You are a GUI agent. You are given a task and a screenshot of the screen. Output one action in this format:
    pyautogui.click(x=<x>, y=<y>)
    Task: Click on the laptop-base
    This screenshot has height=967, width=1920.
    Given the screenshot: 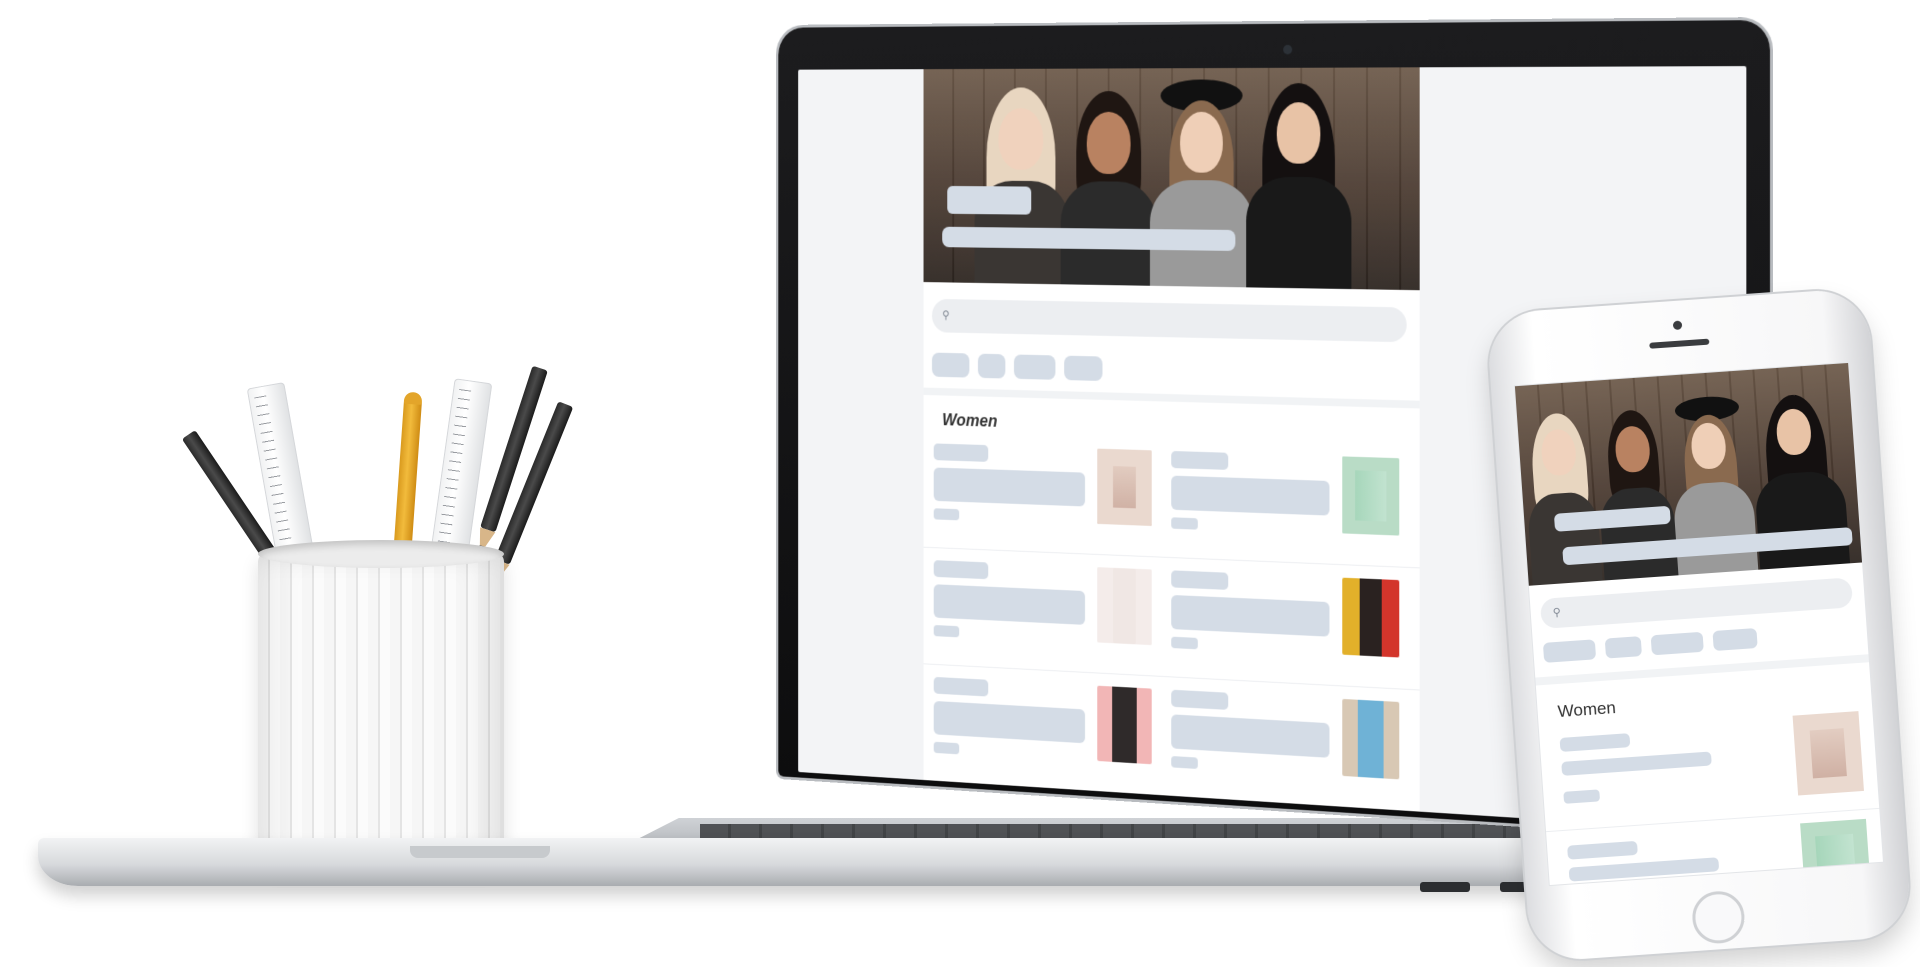 What is the action you would take?
    pyautogui.click(x=818, y=862)
    